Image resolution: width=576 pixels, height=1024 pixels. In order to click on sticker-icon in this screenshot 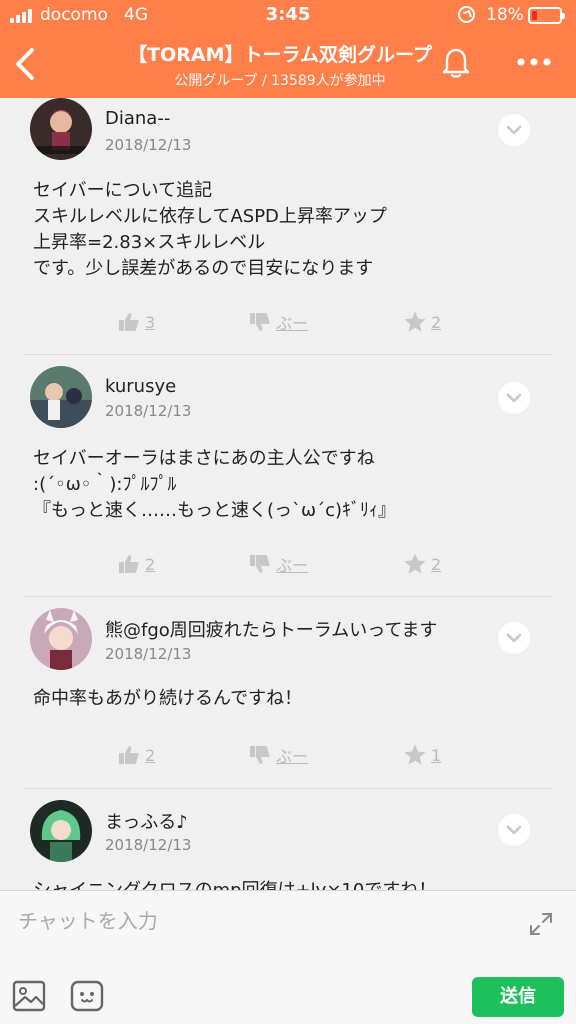, I will do `click(87, 996)`.